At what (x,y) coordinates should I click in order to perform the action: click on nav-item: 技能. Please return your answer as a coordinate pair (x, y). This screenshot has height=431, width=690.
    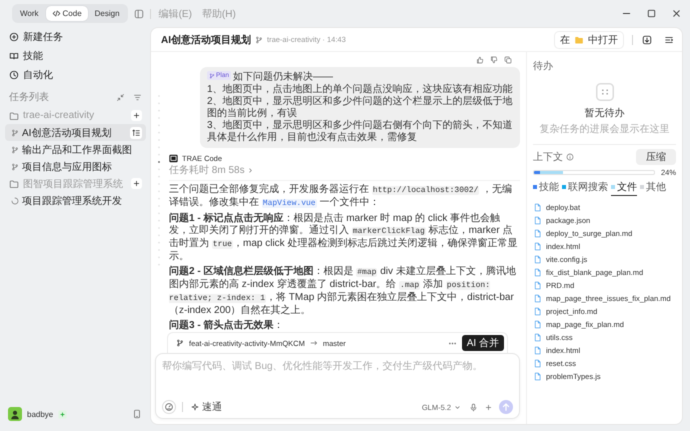
    Looking at the image, I should click on (75, 55).